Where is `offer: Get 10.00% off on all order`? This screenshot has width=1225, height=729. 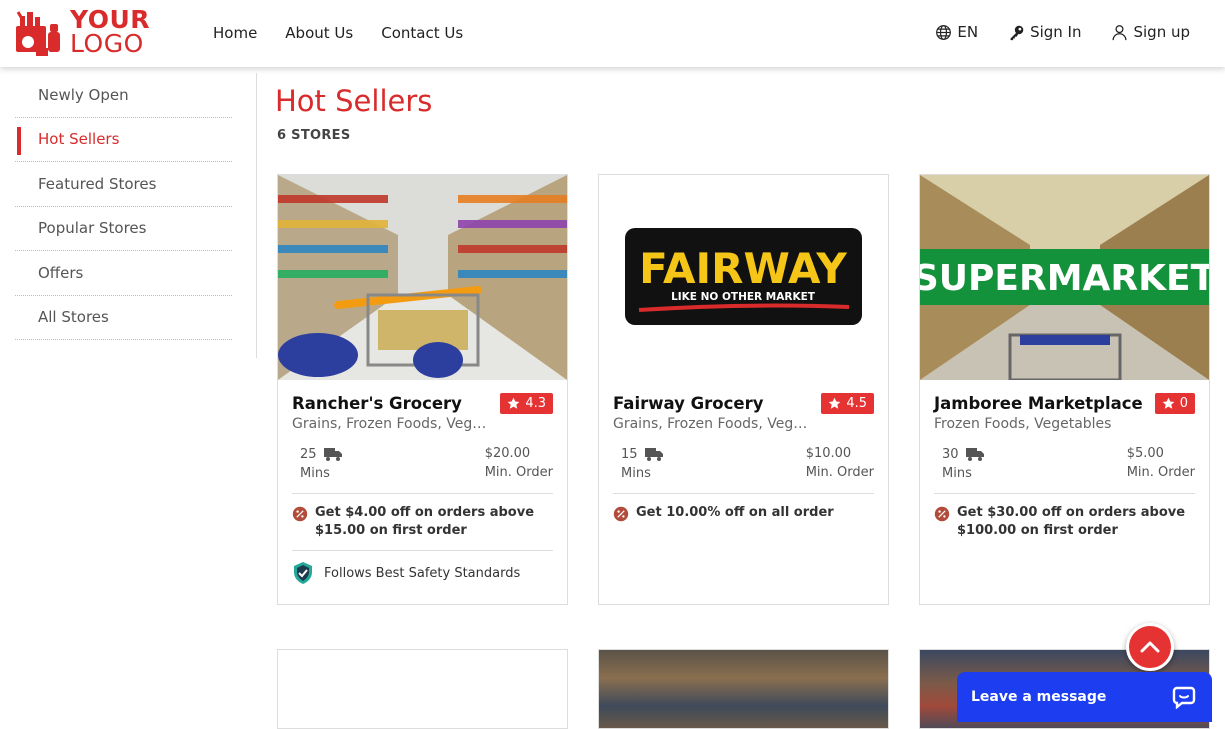 offer: Get 10.00% off on all order is located at coordinates (743, 513).